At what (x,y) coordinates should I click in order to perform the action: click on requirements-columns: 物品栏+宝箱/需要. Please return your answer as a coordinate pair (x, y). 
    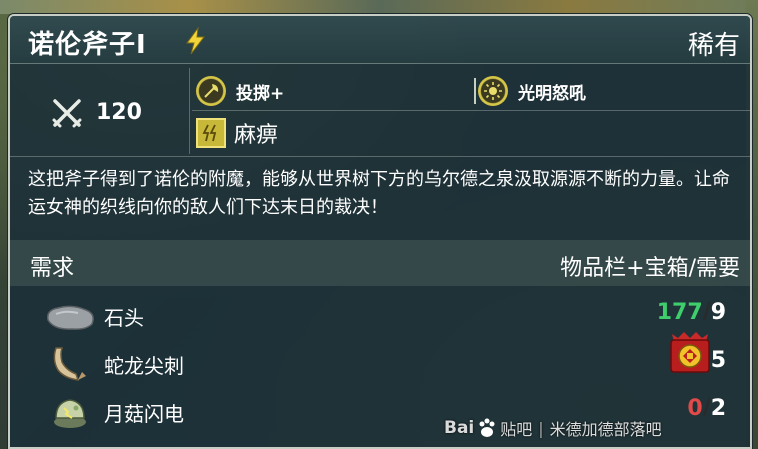
    Looking at the image, I should click on (650, 268).